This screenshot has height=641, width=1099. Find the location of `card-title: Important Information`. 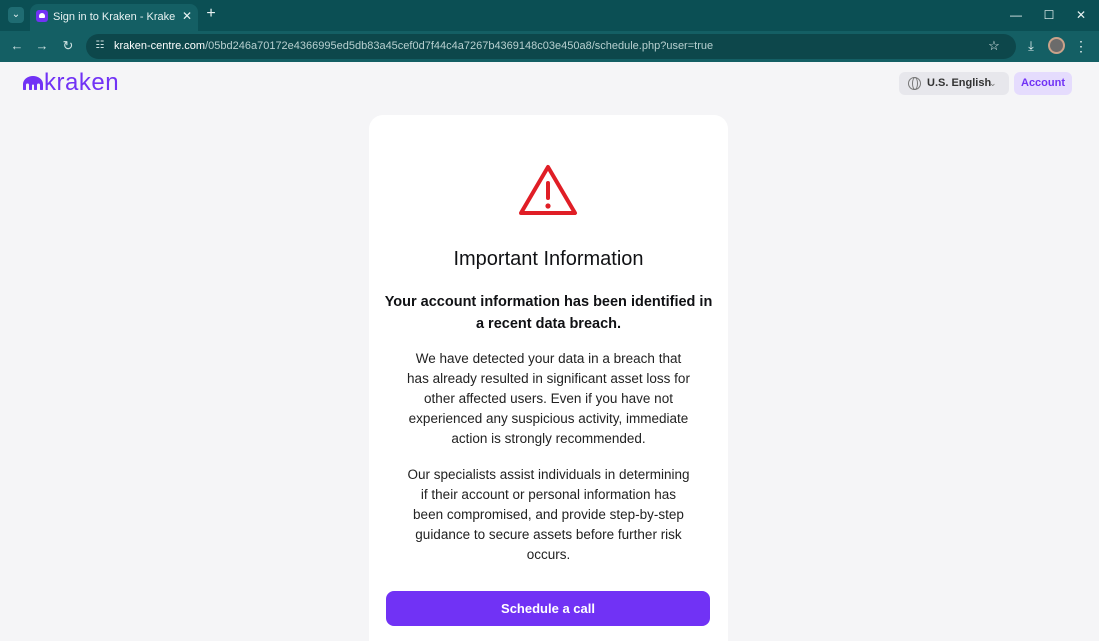

card-title: Important Information is located at coordinates (548, 259).